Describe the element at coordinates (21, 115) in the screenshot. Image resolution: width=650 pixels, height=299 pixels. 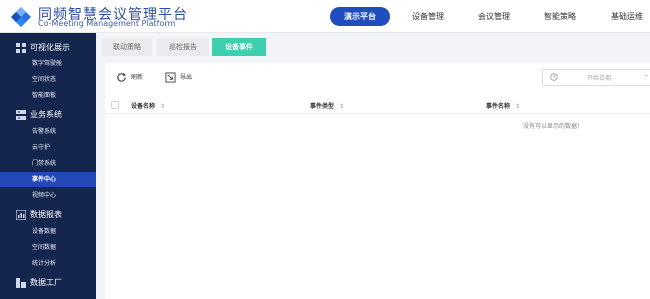
I see `server-icon` at that location.